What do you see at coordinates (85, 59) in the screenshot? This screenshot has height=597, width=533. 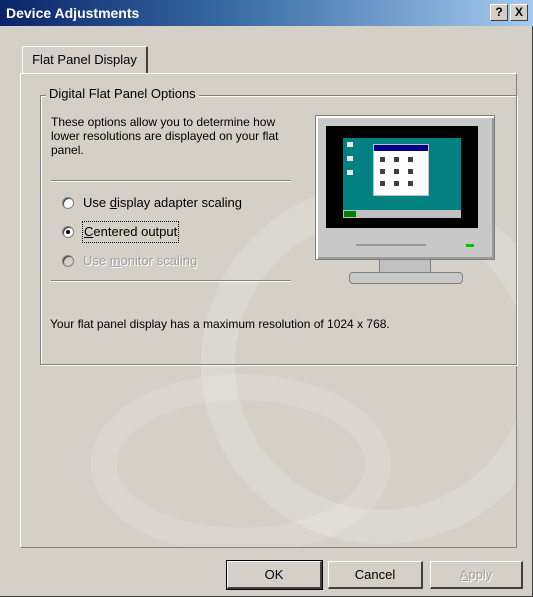 I see `tab-flat-panel-display: Flat Panel Display` at bounding box center [85, 59].